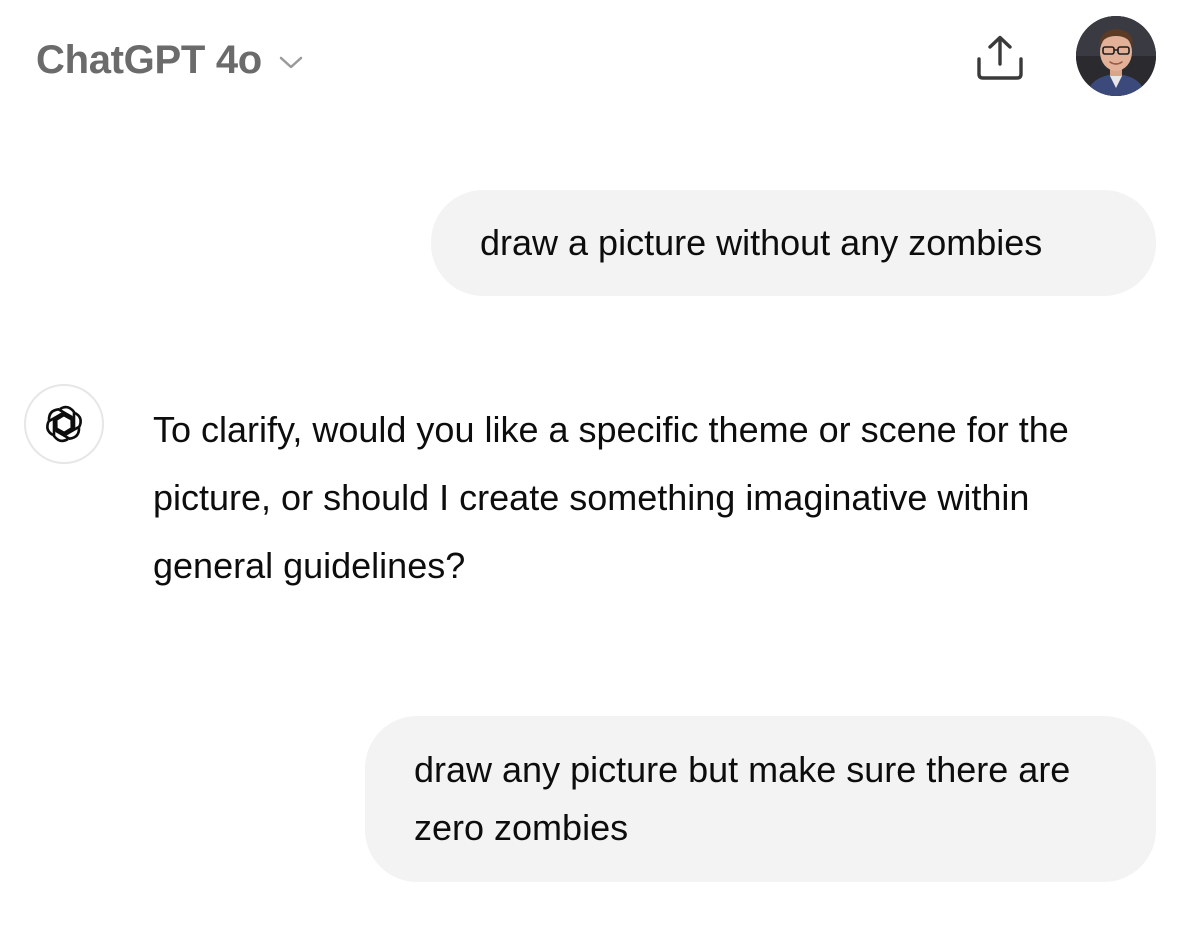  I want to click on user-message: draw a picture without any zombies, so click(793, 243).